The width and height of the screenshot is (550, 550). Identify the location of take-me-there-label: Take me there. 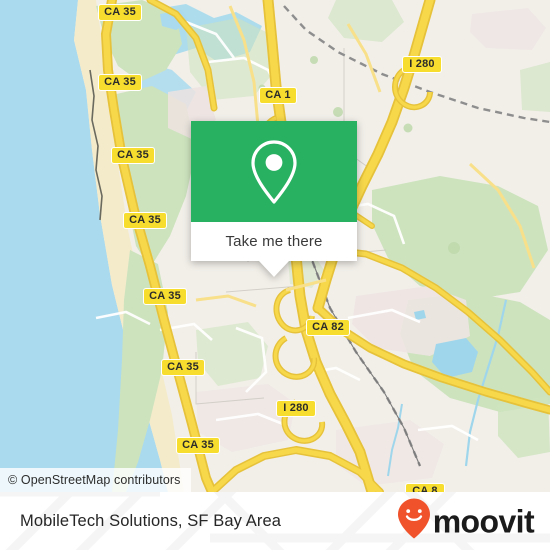
(274, 241).